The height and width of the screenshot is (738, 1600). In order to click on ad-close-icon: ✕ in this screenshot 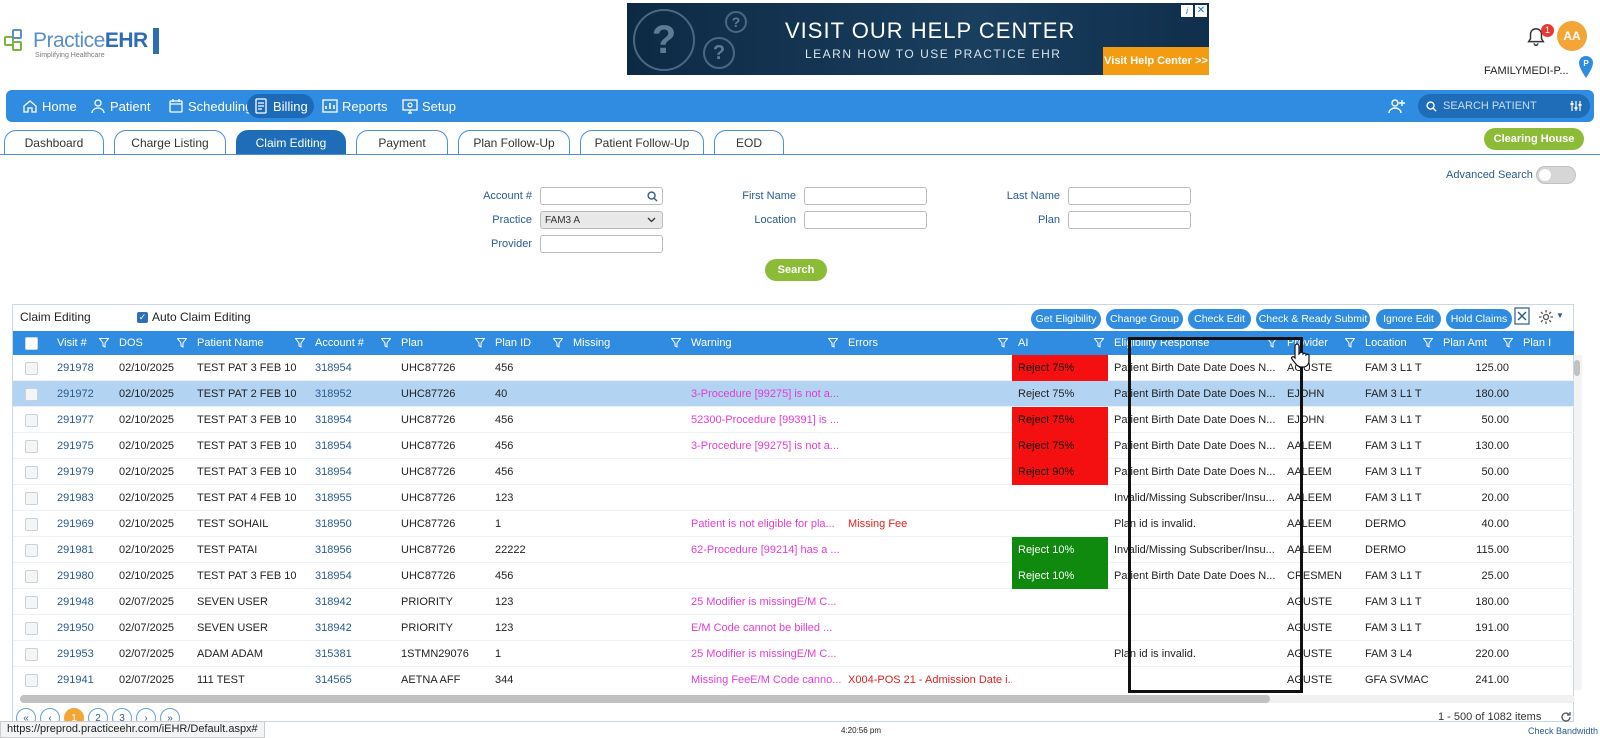, I will do `click(1201, 11)`.